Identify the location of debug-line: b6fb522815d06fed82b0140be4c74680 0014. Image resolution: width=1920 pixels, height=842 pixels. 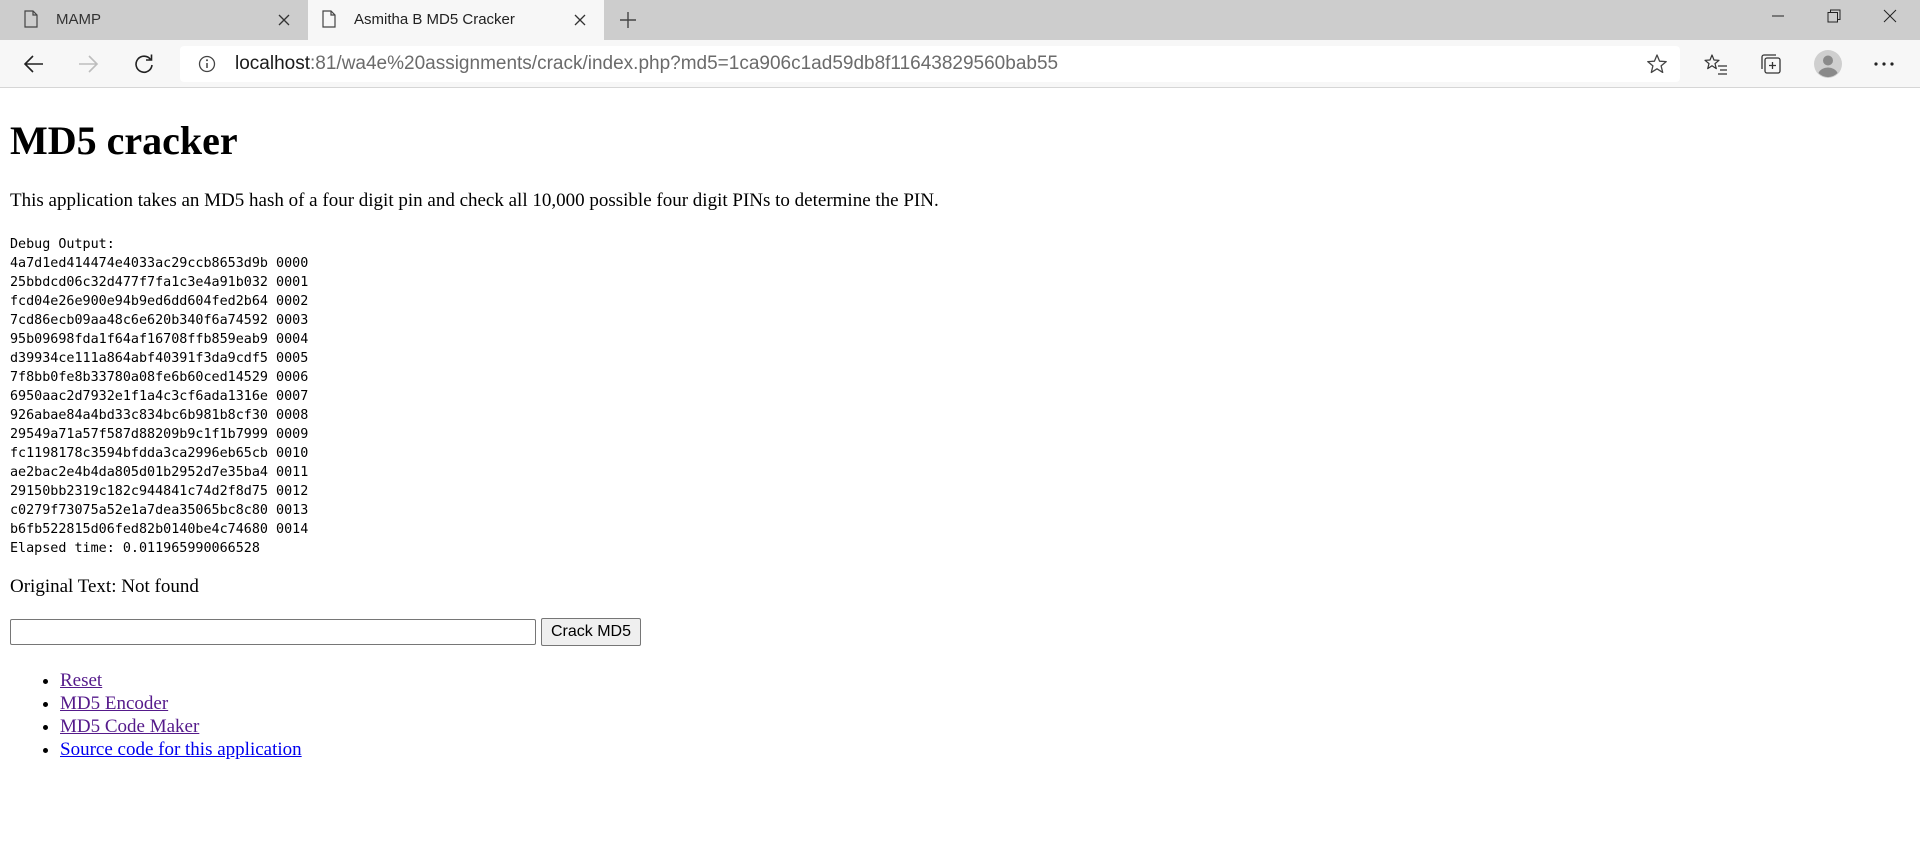
(159, 529).